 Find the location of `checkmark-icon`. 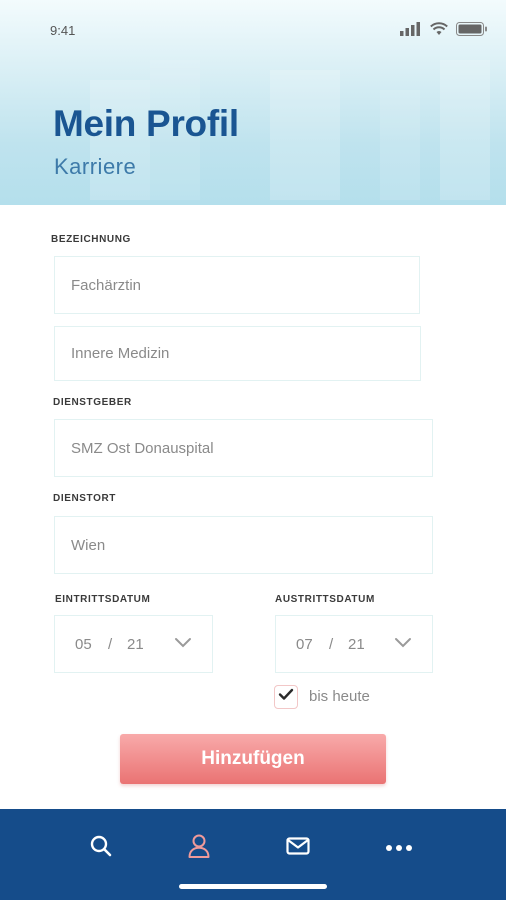

checkmark-icon is located at coordinates (286, 697).